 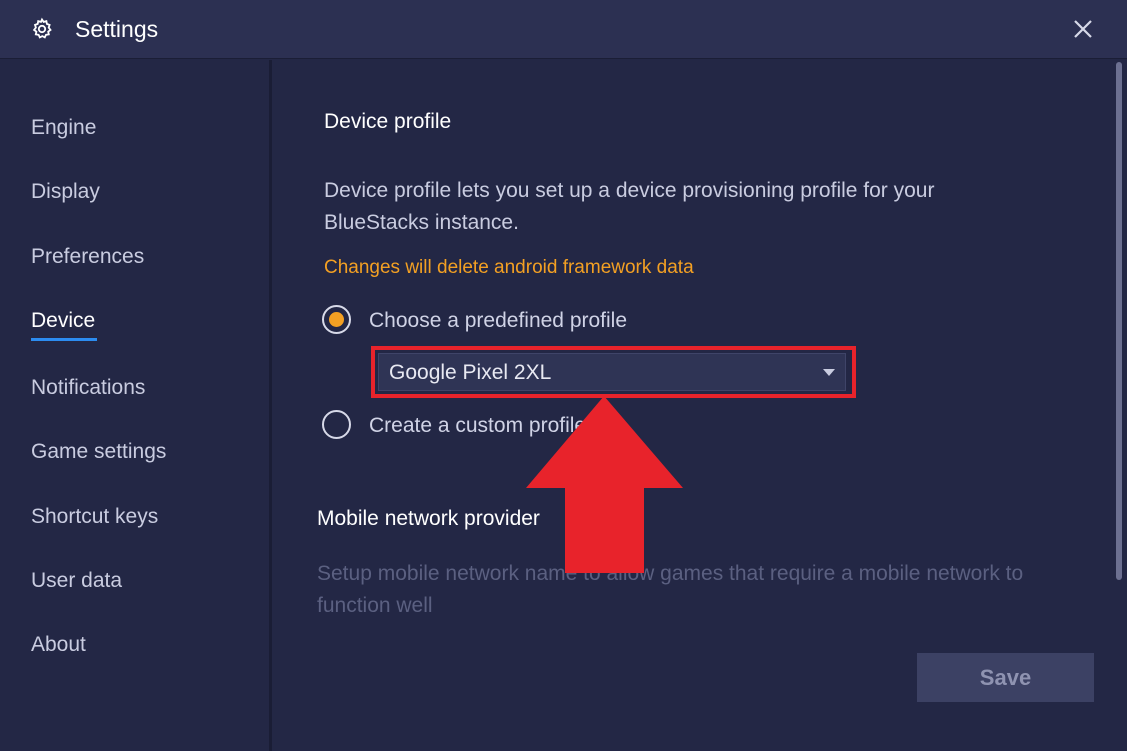 What do you see at coordinates (88, 388) in the screenshot?
I see `sidebar-item-notifications: Notifications` at bounding box center [88, 388].